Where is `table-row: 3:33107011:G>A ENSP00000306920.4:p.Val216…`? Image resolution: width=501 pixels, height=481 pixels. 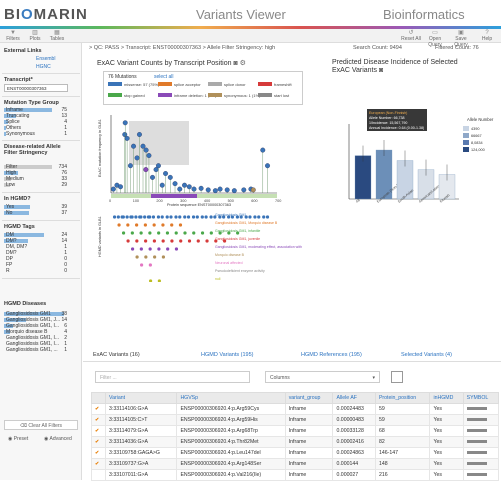 table-row: 3:33107011:G>A ENSP00000306920.4:p.Val216… is located at coordinates (295, 475).